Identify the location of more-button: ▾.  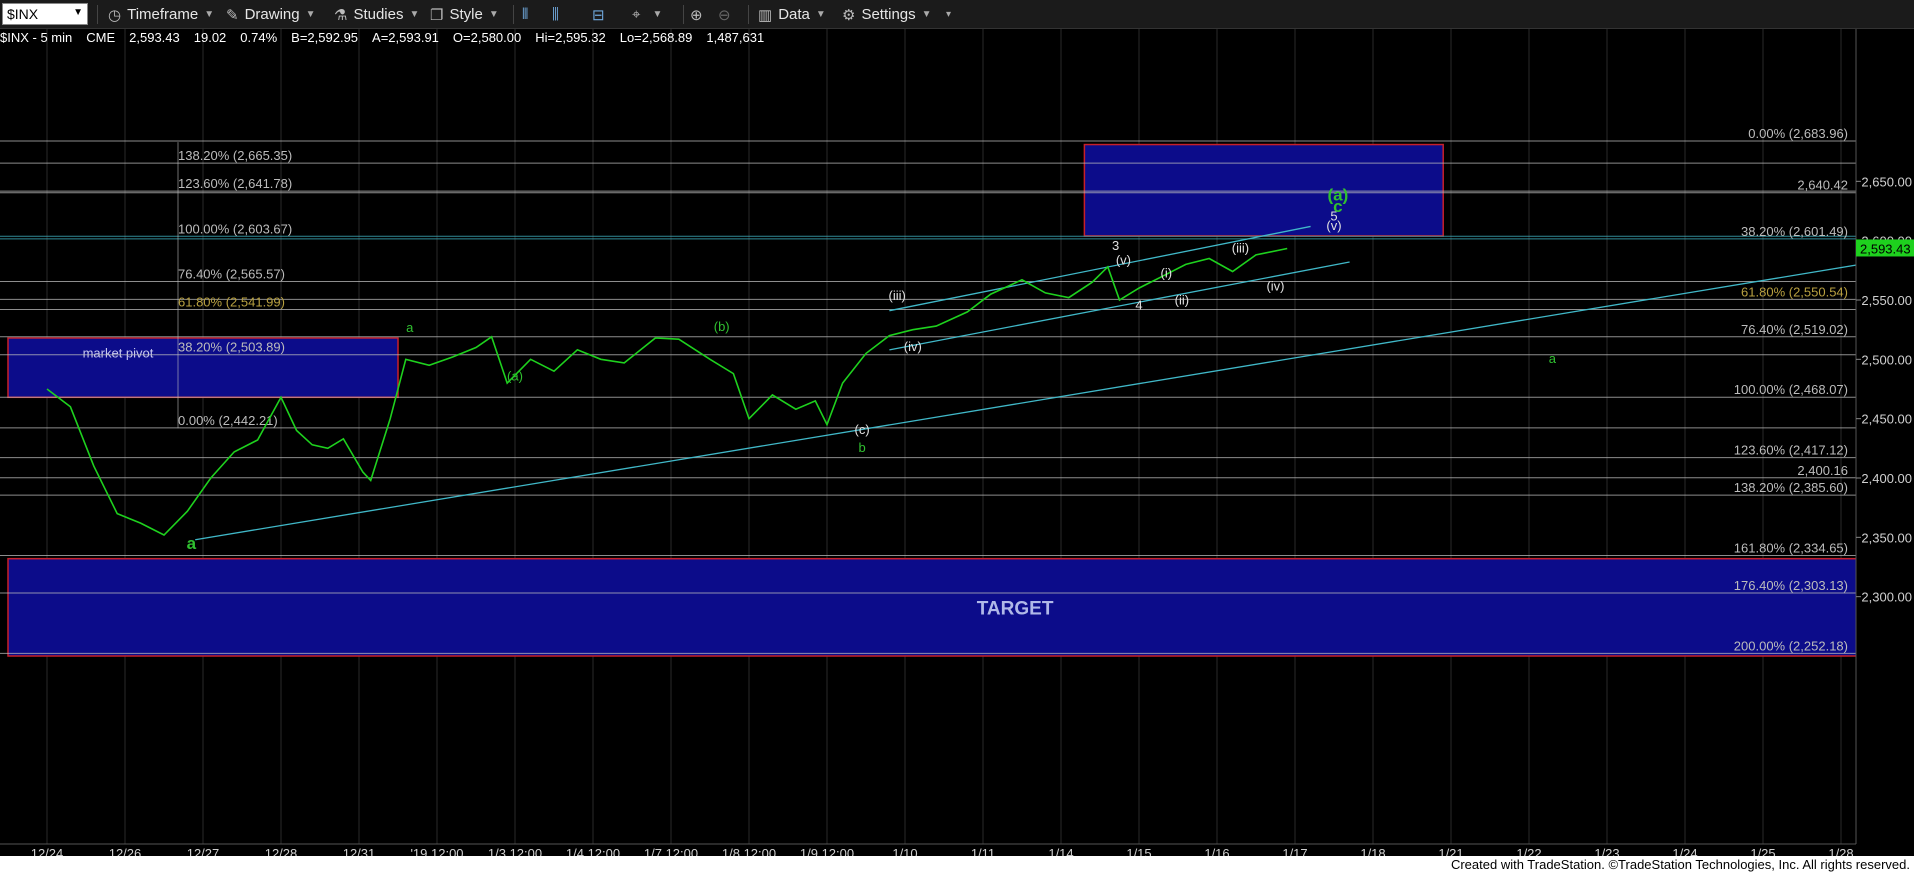
(945, 14).